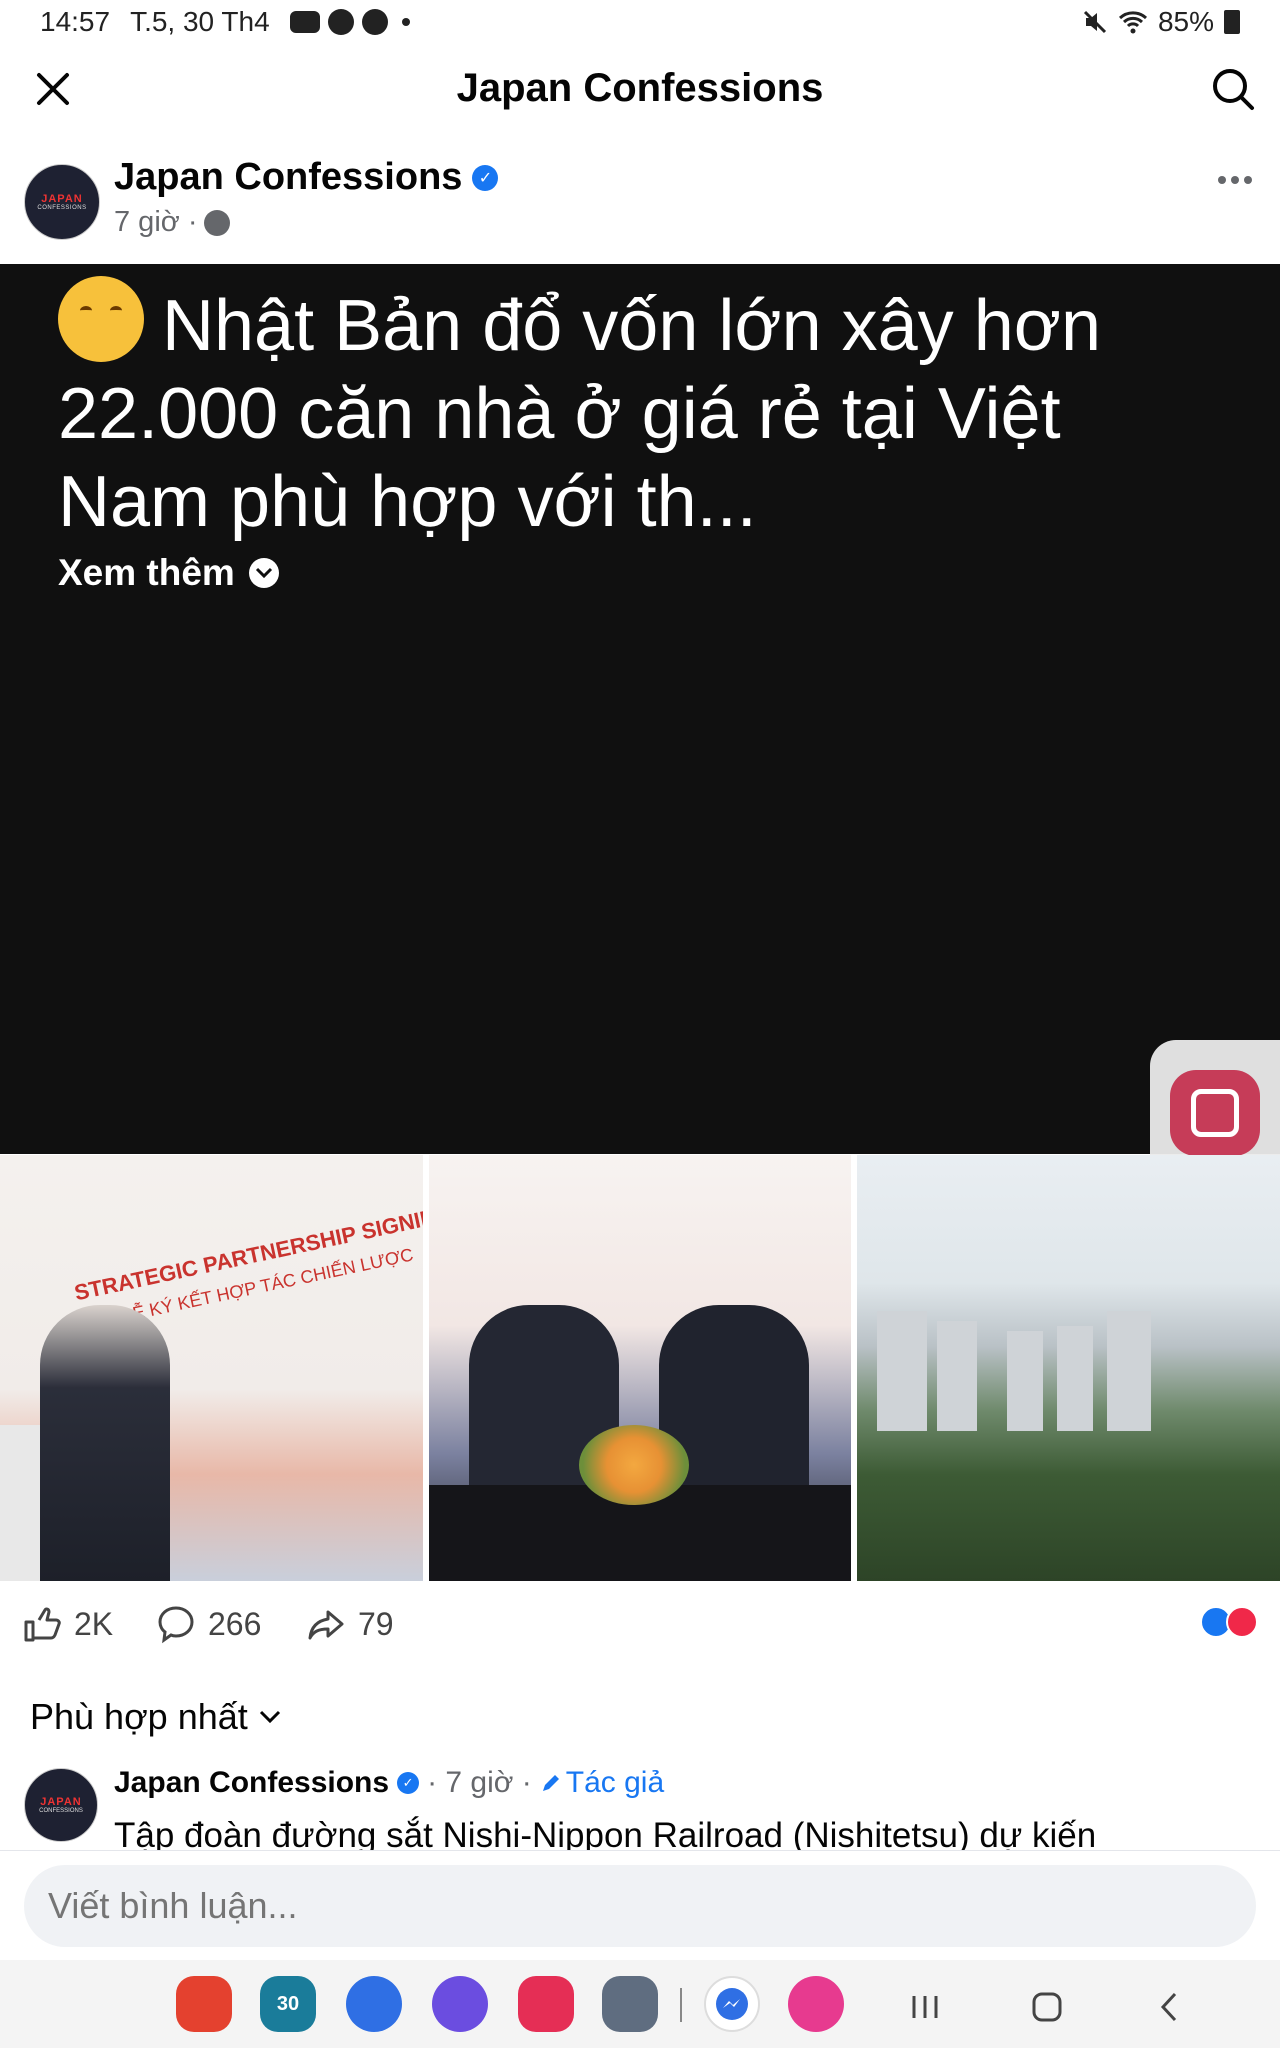  Describe the element at coordinates (460, 2004) in the screenshot. I see `internet-app-icon` at that location.